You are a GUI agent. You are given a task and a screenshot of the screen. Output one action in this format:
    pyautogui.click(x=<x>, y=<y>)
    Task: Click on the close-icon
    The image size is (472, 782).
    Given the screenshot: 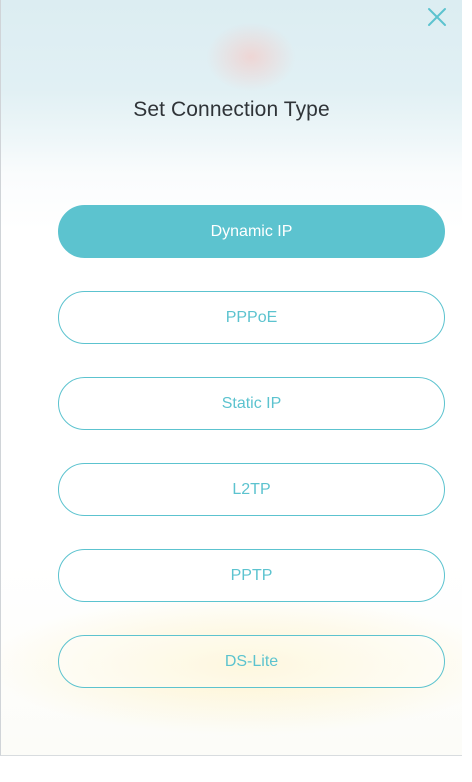 What is the action you would take?
    pyautogui.click(x=437, y=17)
    